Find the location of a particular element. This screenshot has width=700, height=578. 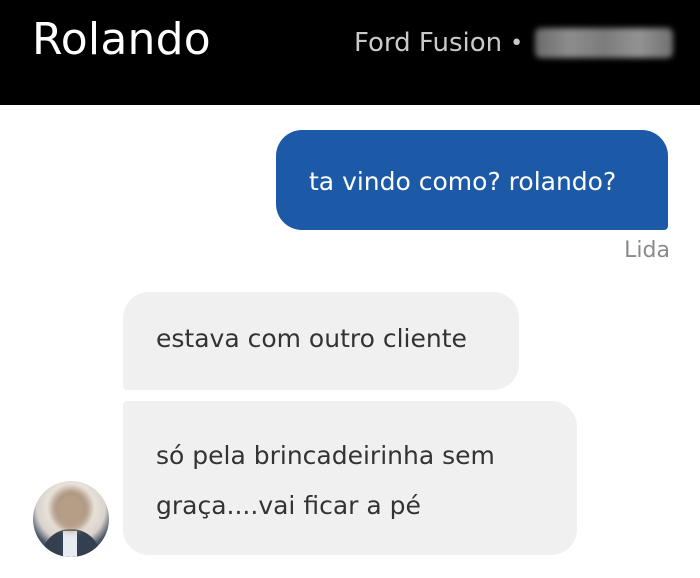

vehicle-info: Ford Fusion • is located at coordinates (514, 43).